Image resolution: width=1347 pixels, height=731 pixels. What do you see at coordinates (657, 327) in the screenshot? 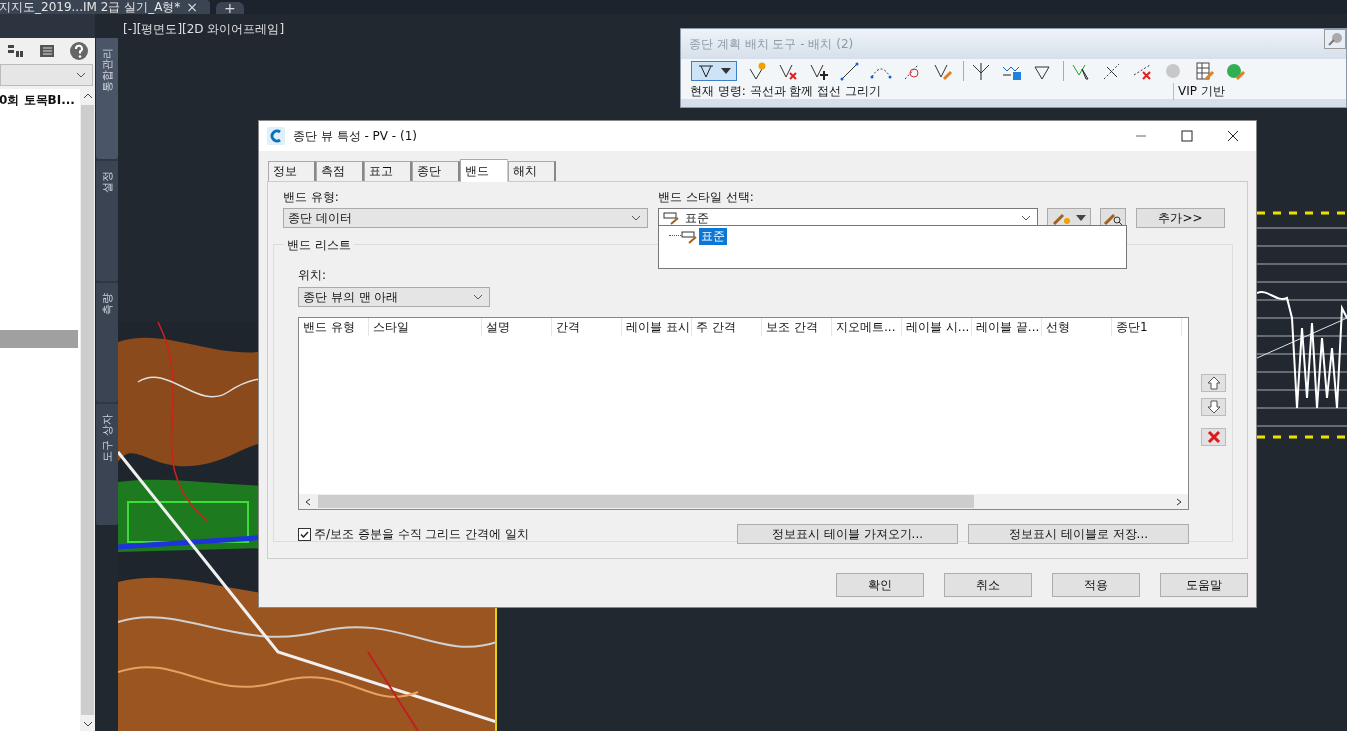
I see `column-header: 레이블 표시` at bounding box center [657, 327].